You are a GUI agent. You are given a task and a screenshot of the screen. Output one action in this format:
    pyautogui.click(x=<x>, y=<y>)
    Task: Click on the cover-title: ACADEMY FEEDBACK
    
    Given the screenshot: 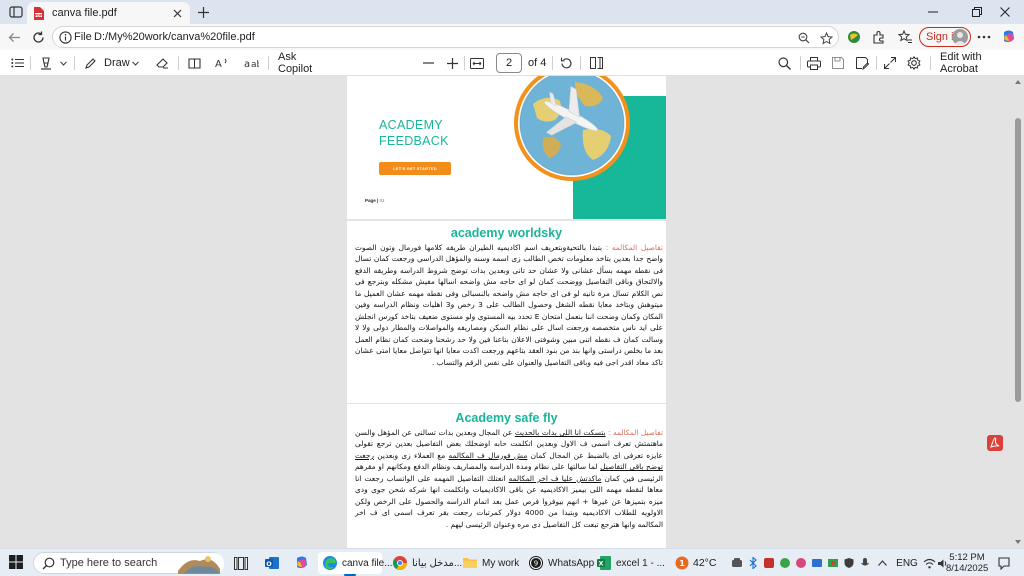 What is the action you would take?
    pyautogui.click(x=414, y=133)
    